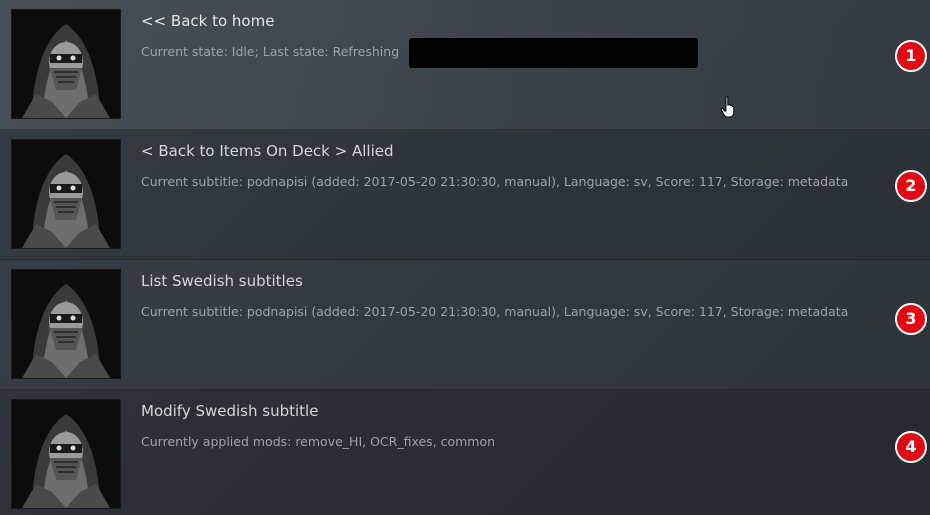 This screenshot has width=930, height=515. I want to click on number-badge: 1, so click(911, 56).